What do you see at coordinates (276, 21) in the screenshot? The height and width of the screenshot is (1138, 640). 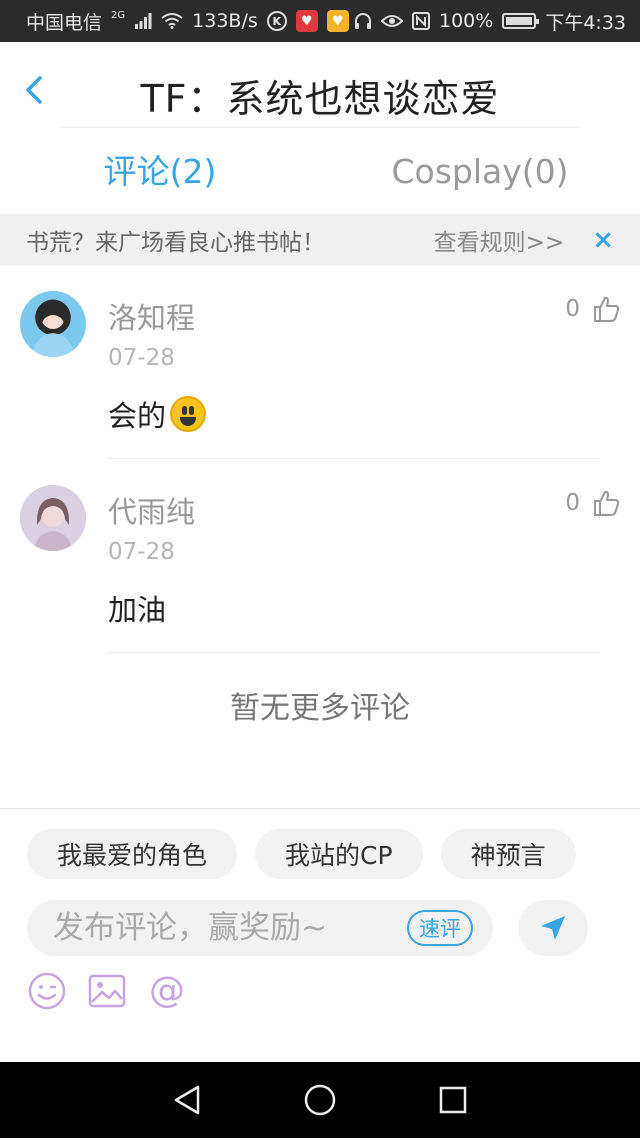 I see `k-app-icon: K` at bounding box center [276, 21].